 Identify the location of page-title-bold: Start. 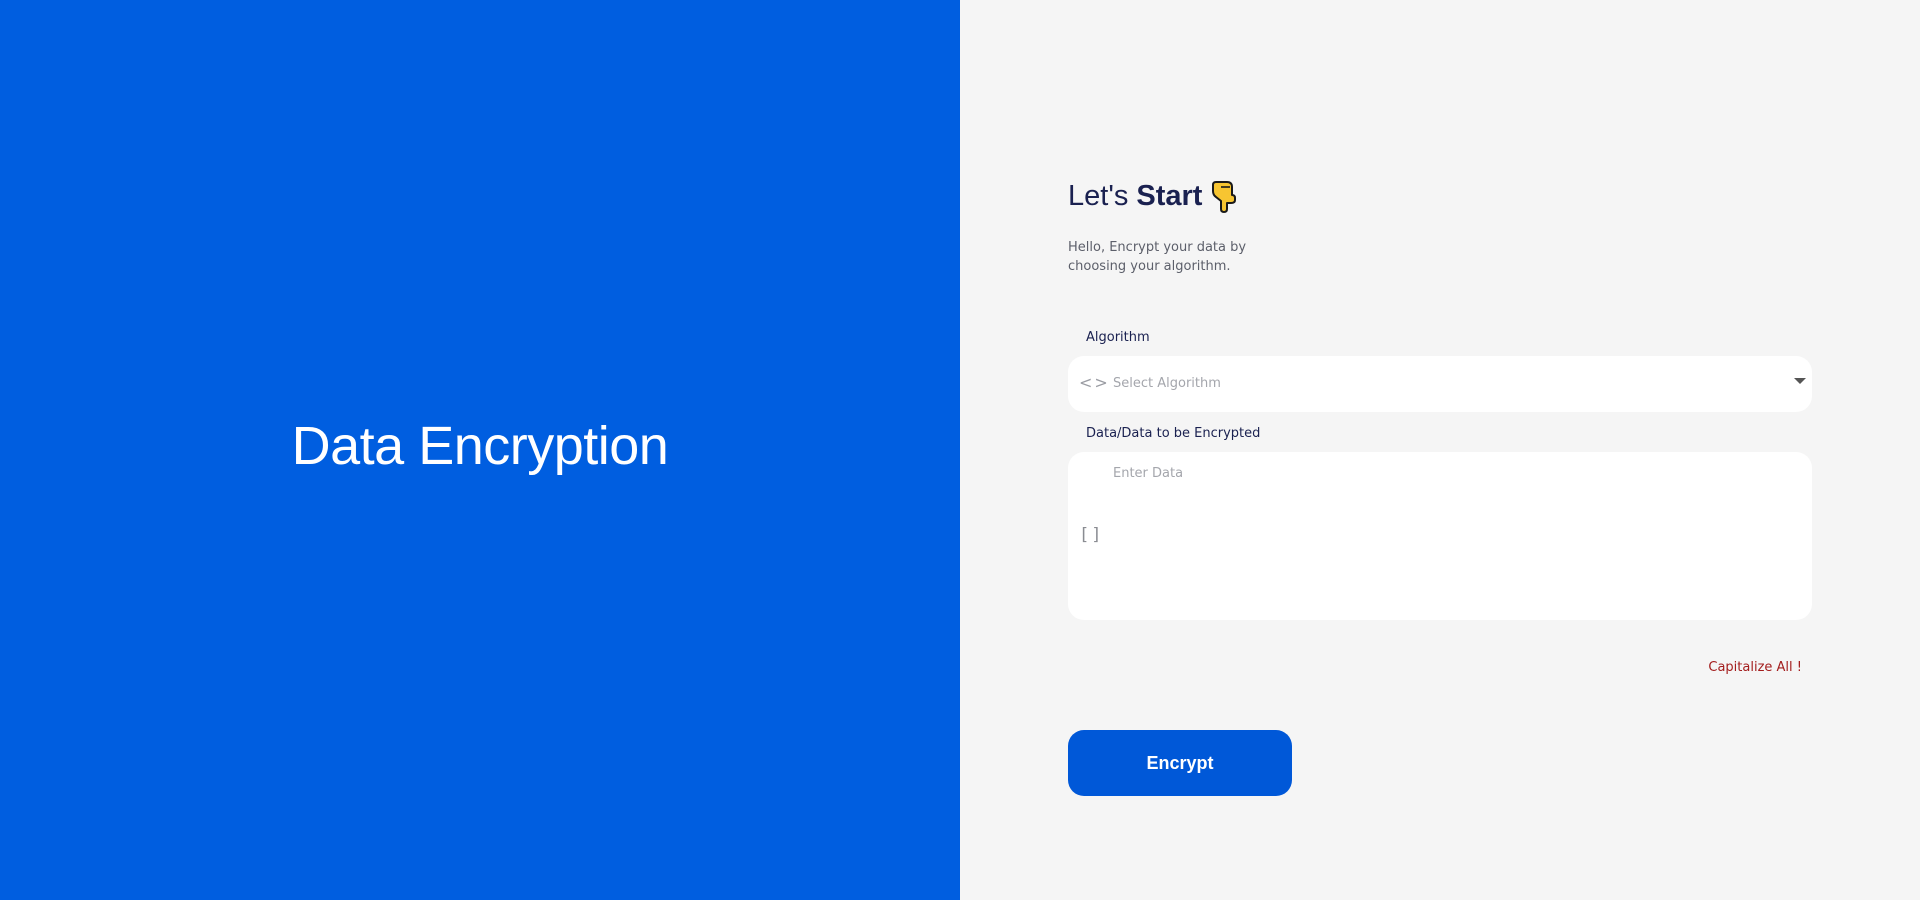
(1169, 195).